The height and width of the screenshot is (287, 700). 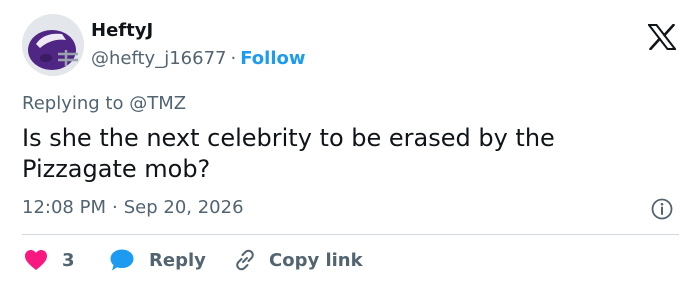 I want to click on author-handle: @hefty_j16677, so click(x=158, y=58).